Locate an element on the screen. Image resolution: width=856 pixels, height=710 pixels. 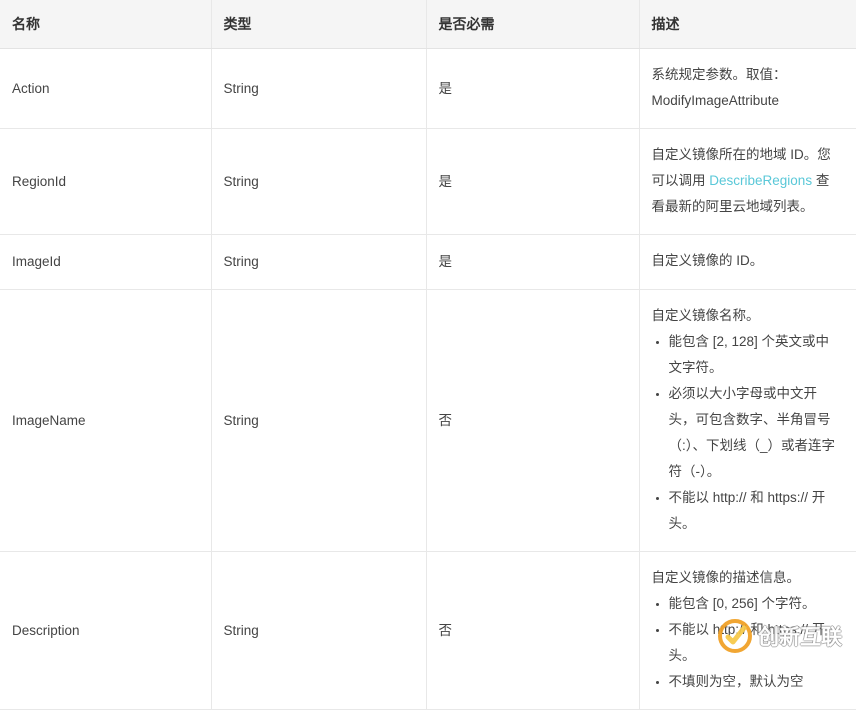
param-description: 自定义镜像的 ID。 is located at coordinates (747, 262).